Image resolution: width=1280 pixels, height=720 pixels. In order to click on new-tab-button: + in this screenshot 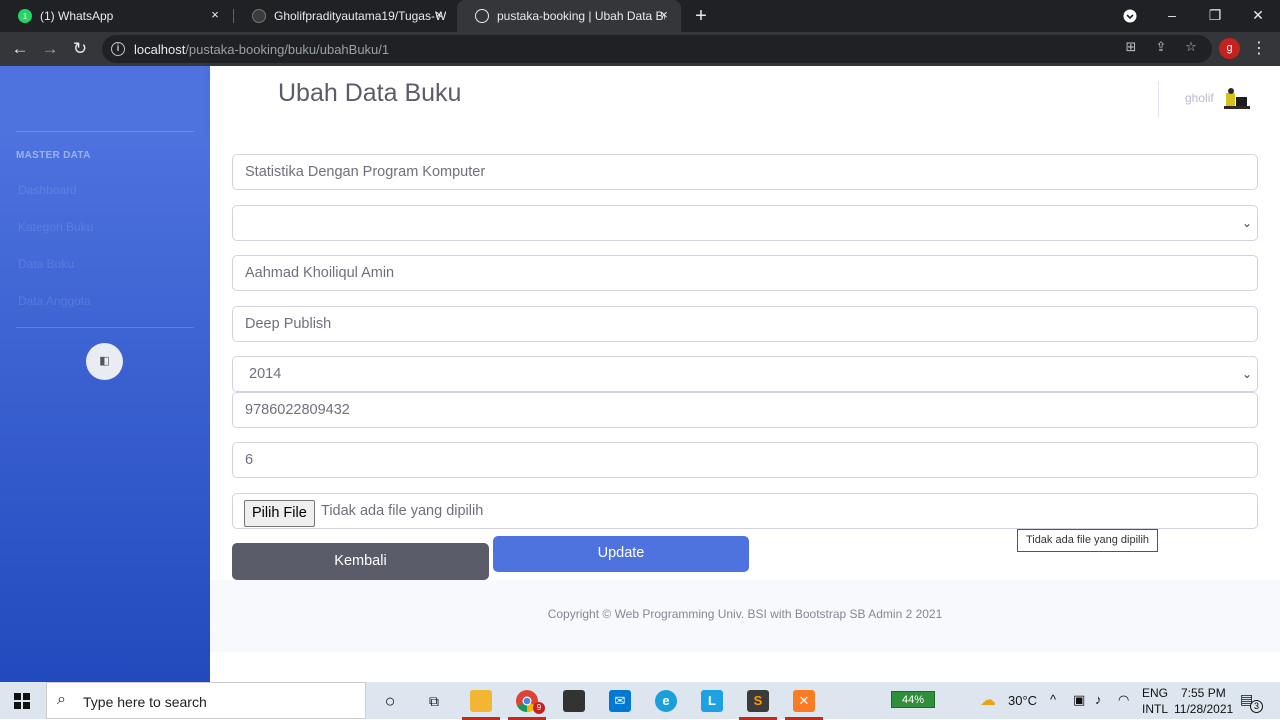, I will do `click(701, 16)`.